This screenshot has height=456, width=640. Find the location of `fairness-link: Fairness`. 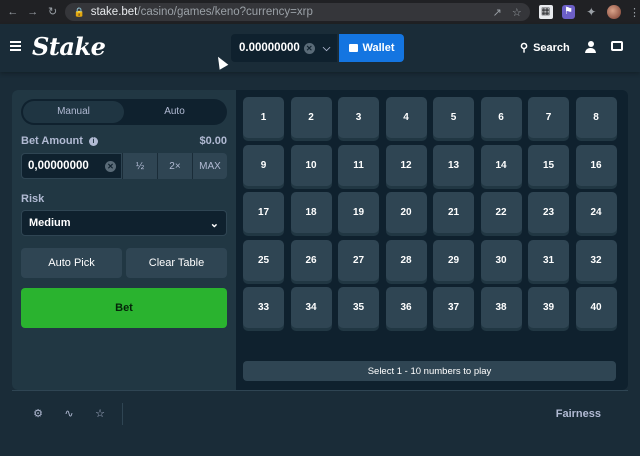

fairness-link: Fairness is located at coordinates (578, 414).